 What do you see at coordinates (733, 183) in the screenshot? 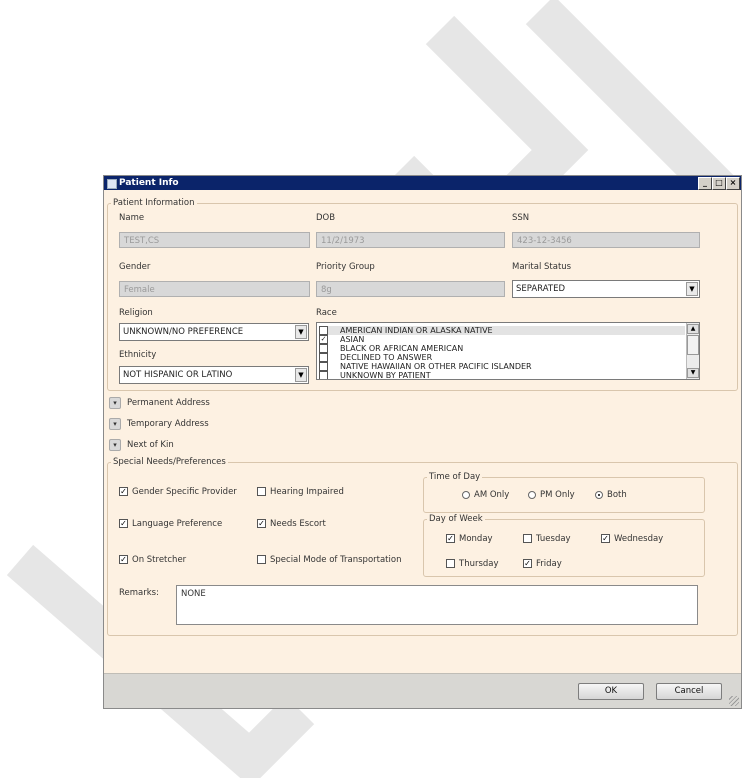
I see `close-button: ×` at bounding box center [733, 183].